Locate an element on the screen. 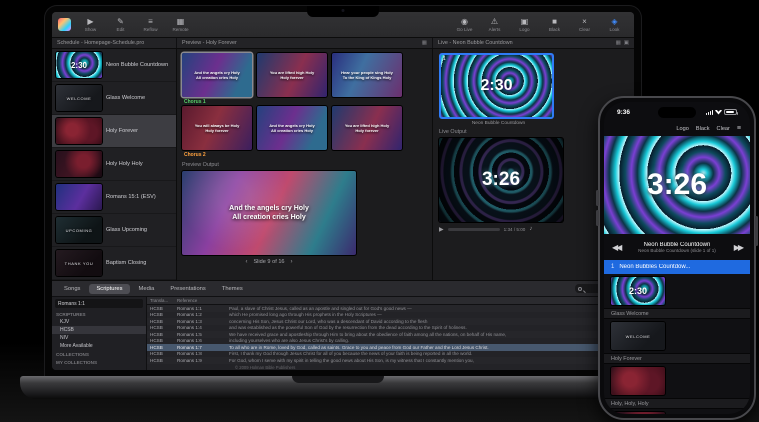  volume-up-button is located at coordinates (597, 198).